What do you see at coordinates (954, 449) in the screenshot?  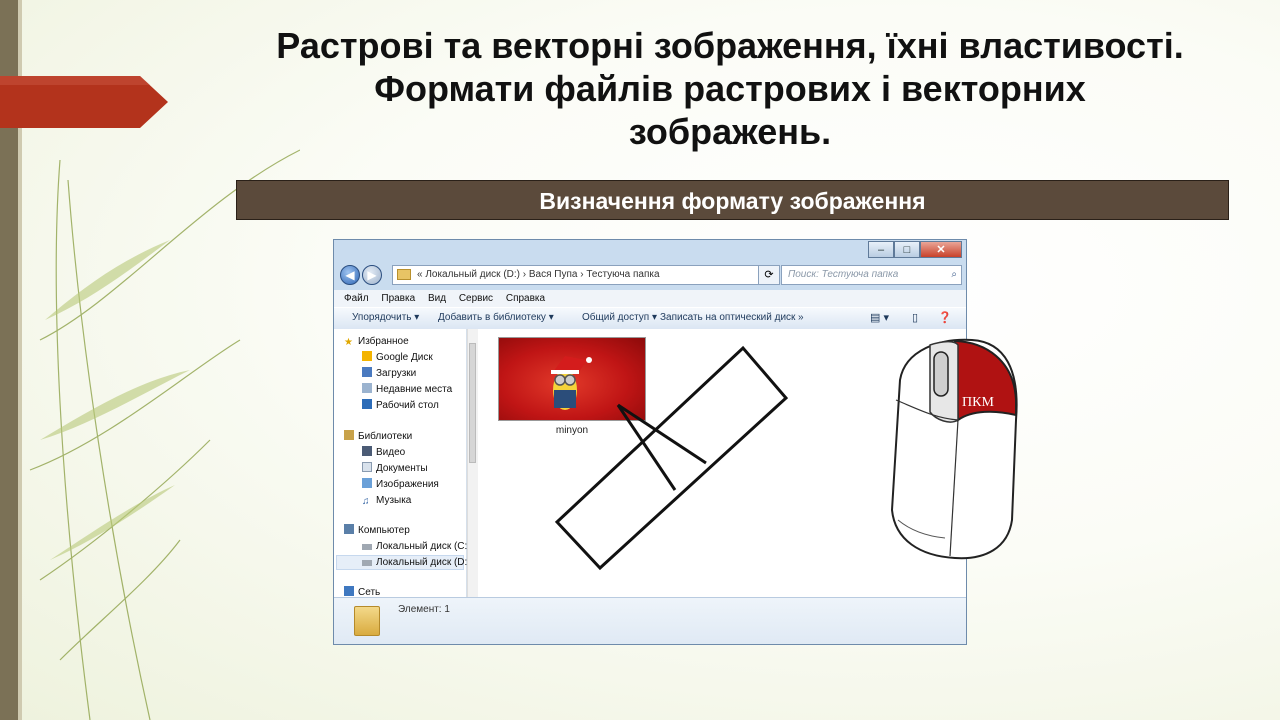 I see `mouse-icon` at bounding box center [954, 449].